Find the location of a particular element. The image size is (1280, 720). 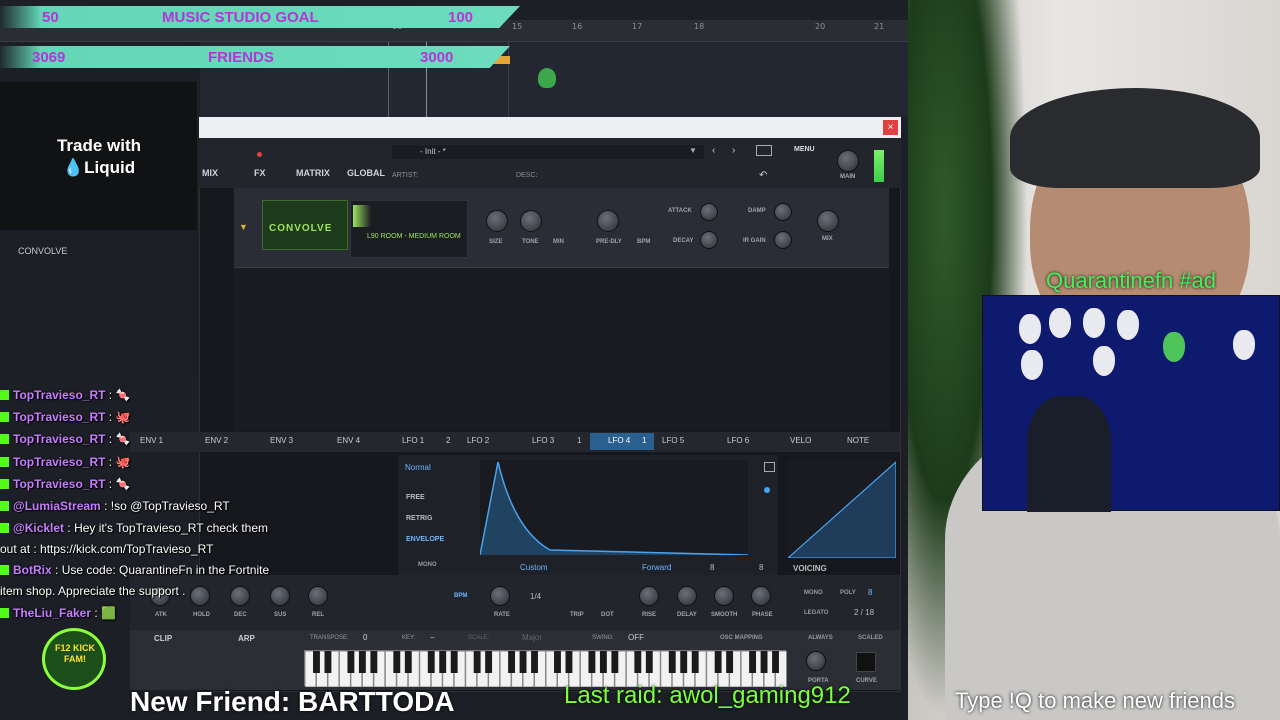

chat-username: BotRix is located at coordinates (32, 570).